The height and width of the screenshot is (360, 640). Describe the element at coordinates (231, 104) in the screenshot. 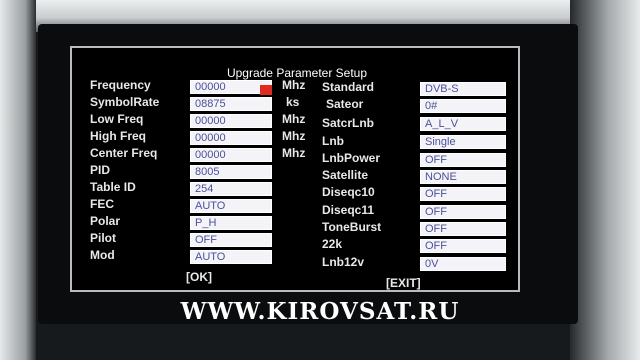

I see `symbolrate-field: 08875` at that location.